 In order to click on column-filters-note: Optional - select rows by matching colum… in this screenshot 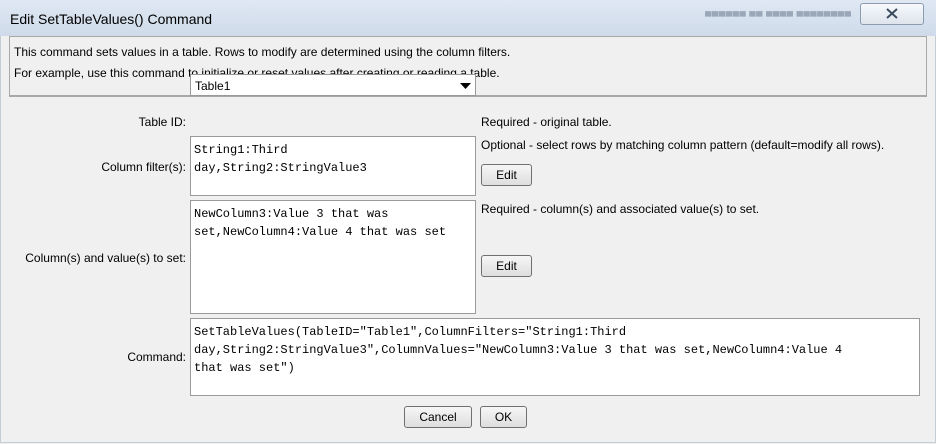, I will do `click(683, 145)`.